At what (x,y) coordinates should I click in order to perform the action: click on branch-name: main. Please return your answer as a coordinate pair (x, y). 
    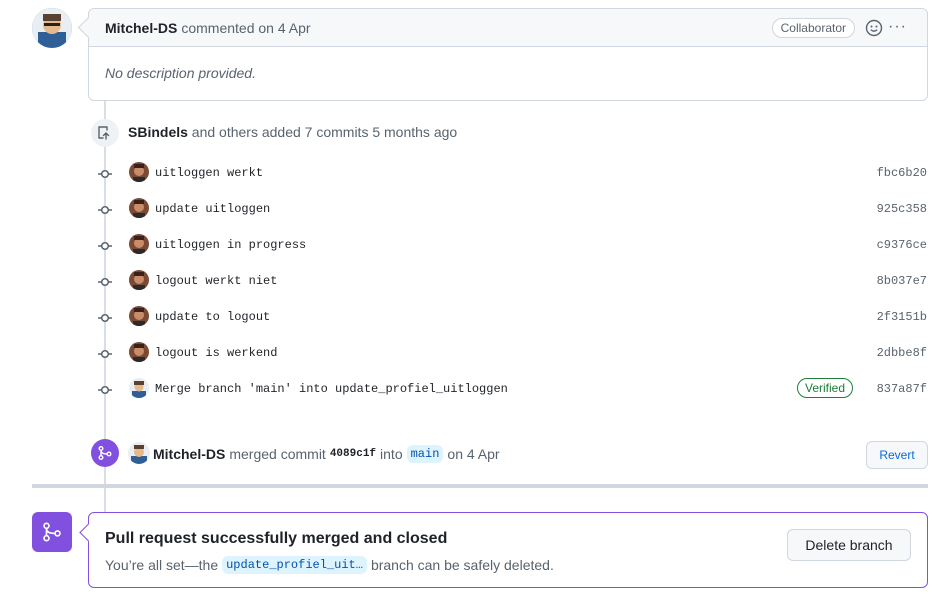
    Looking at the image, I should click on (425, 454).